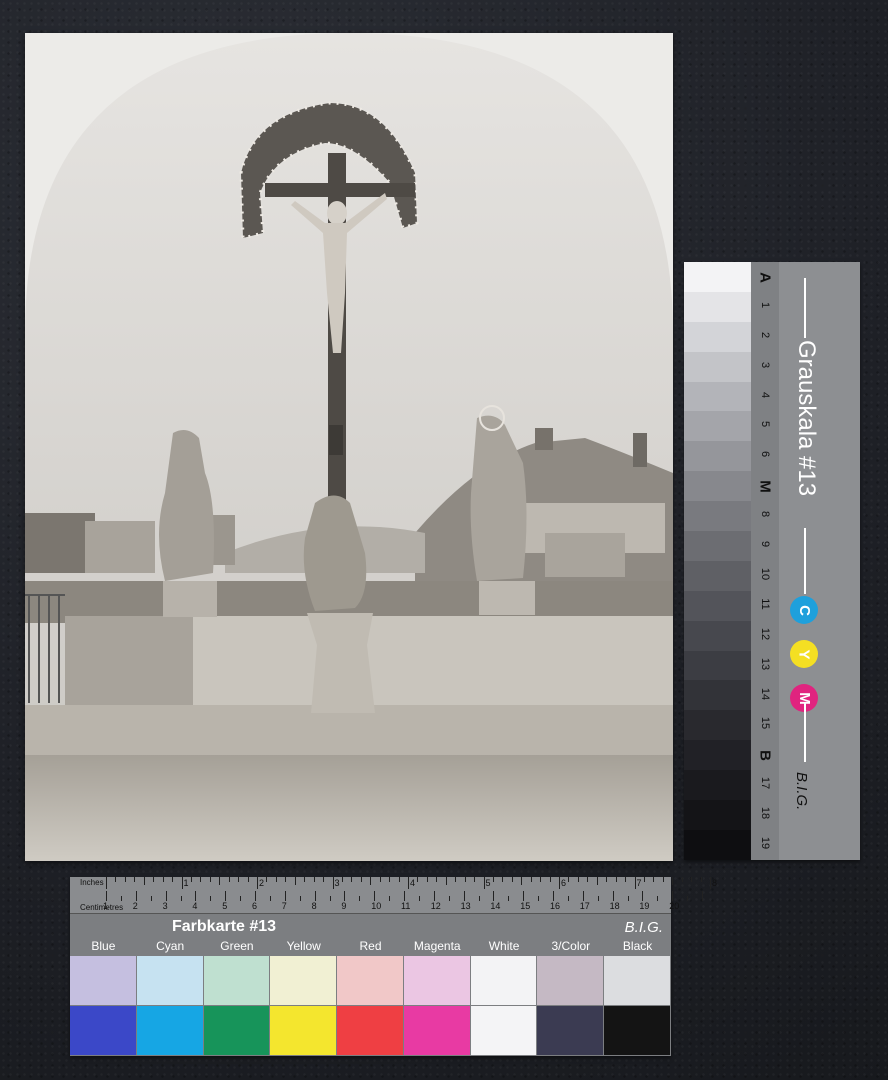 The width and height of the screenshot is (888, 1080). I want to click on ruler-cm-number: 8, so click(314, 906).